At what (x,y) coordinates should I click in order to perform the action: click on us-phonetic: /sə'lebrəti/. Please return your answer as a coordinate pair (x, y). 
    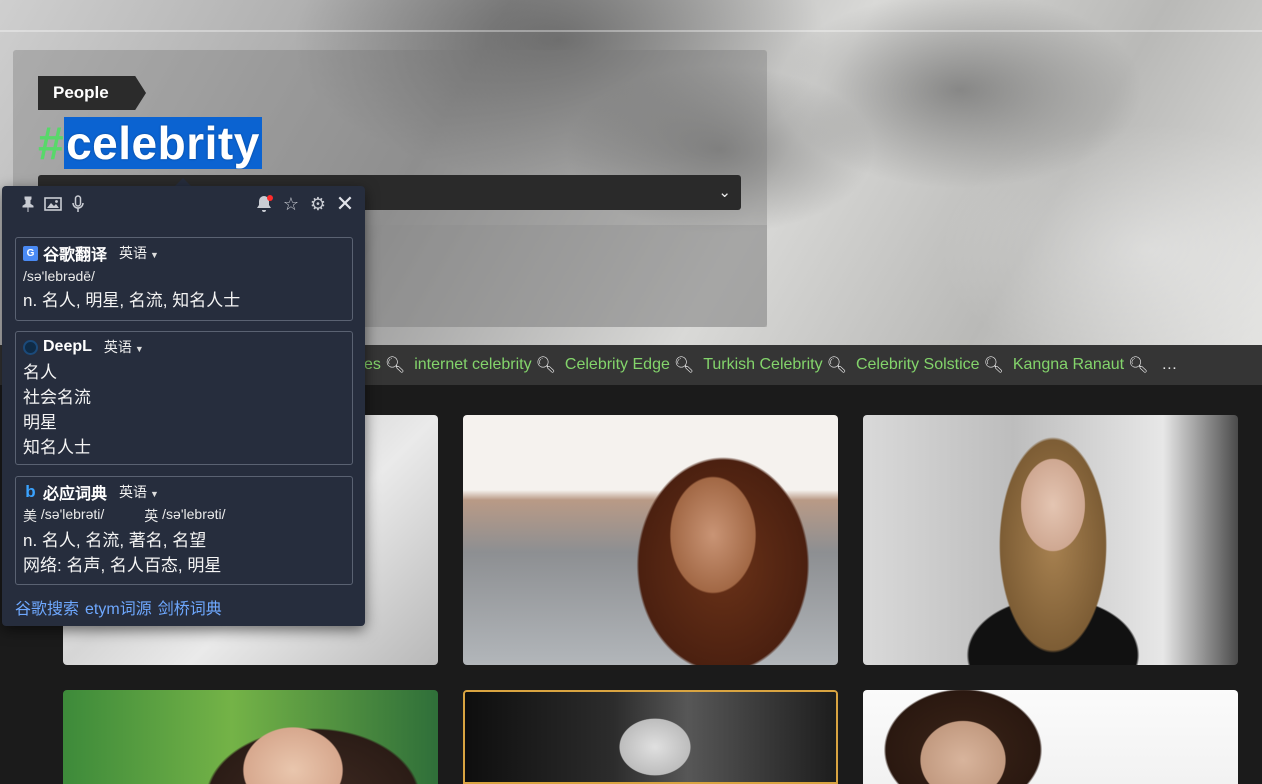
    Looking at the image, I should click on (72, 516).